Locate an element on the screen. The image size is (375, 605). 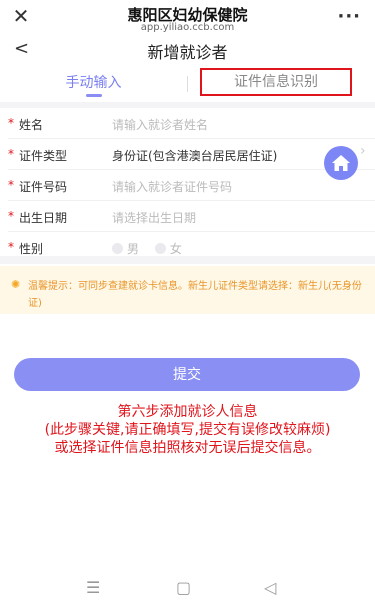
chevron-right-icon: › is located at coordinates (363, 151).